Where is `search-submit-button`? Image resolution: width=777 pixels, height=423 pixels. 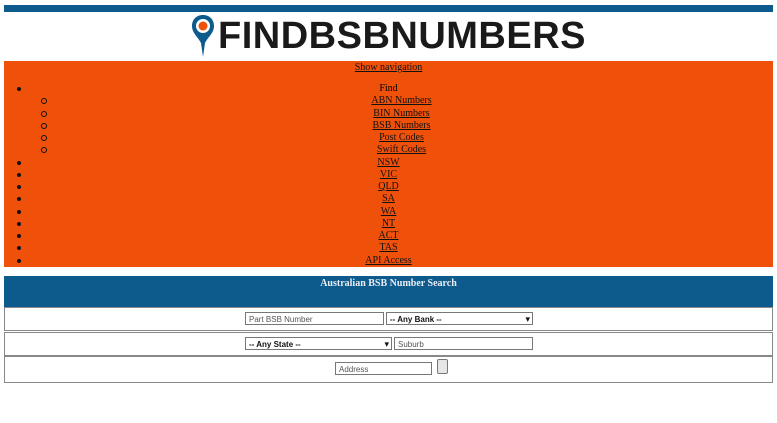
search-submit-button is located at coordinates (442, 366).